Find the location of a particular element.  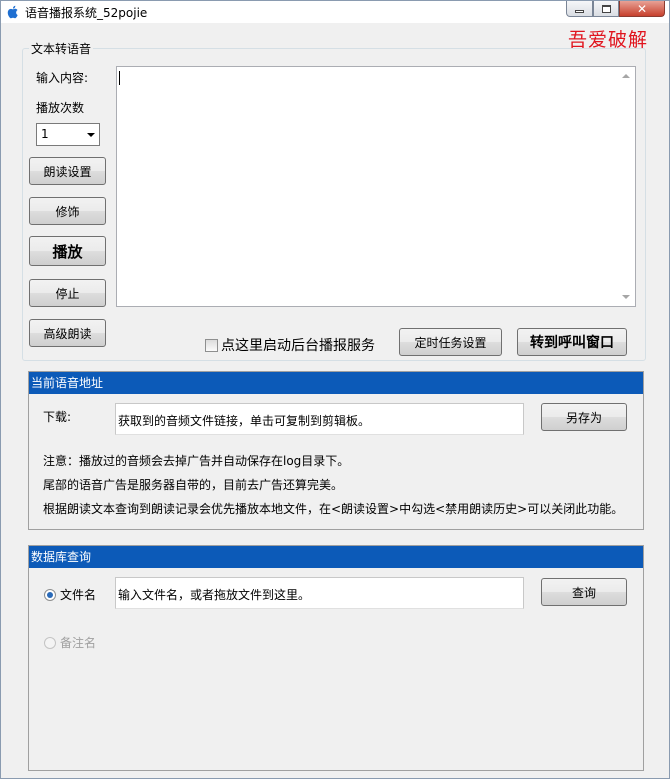

input-content-label: 输入内容: is located at coordinates (62, 78).